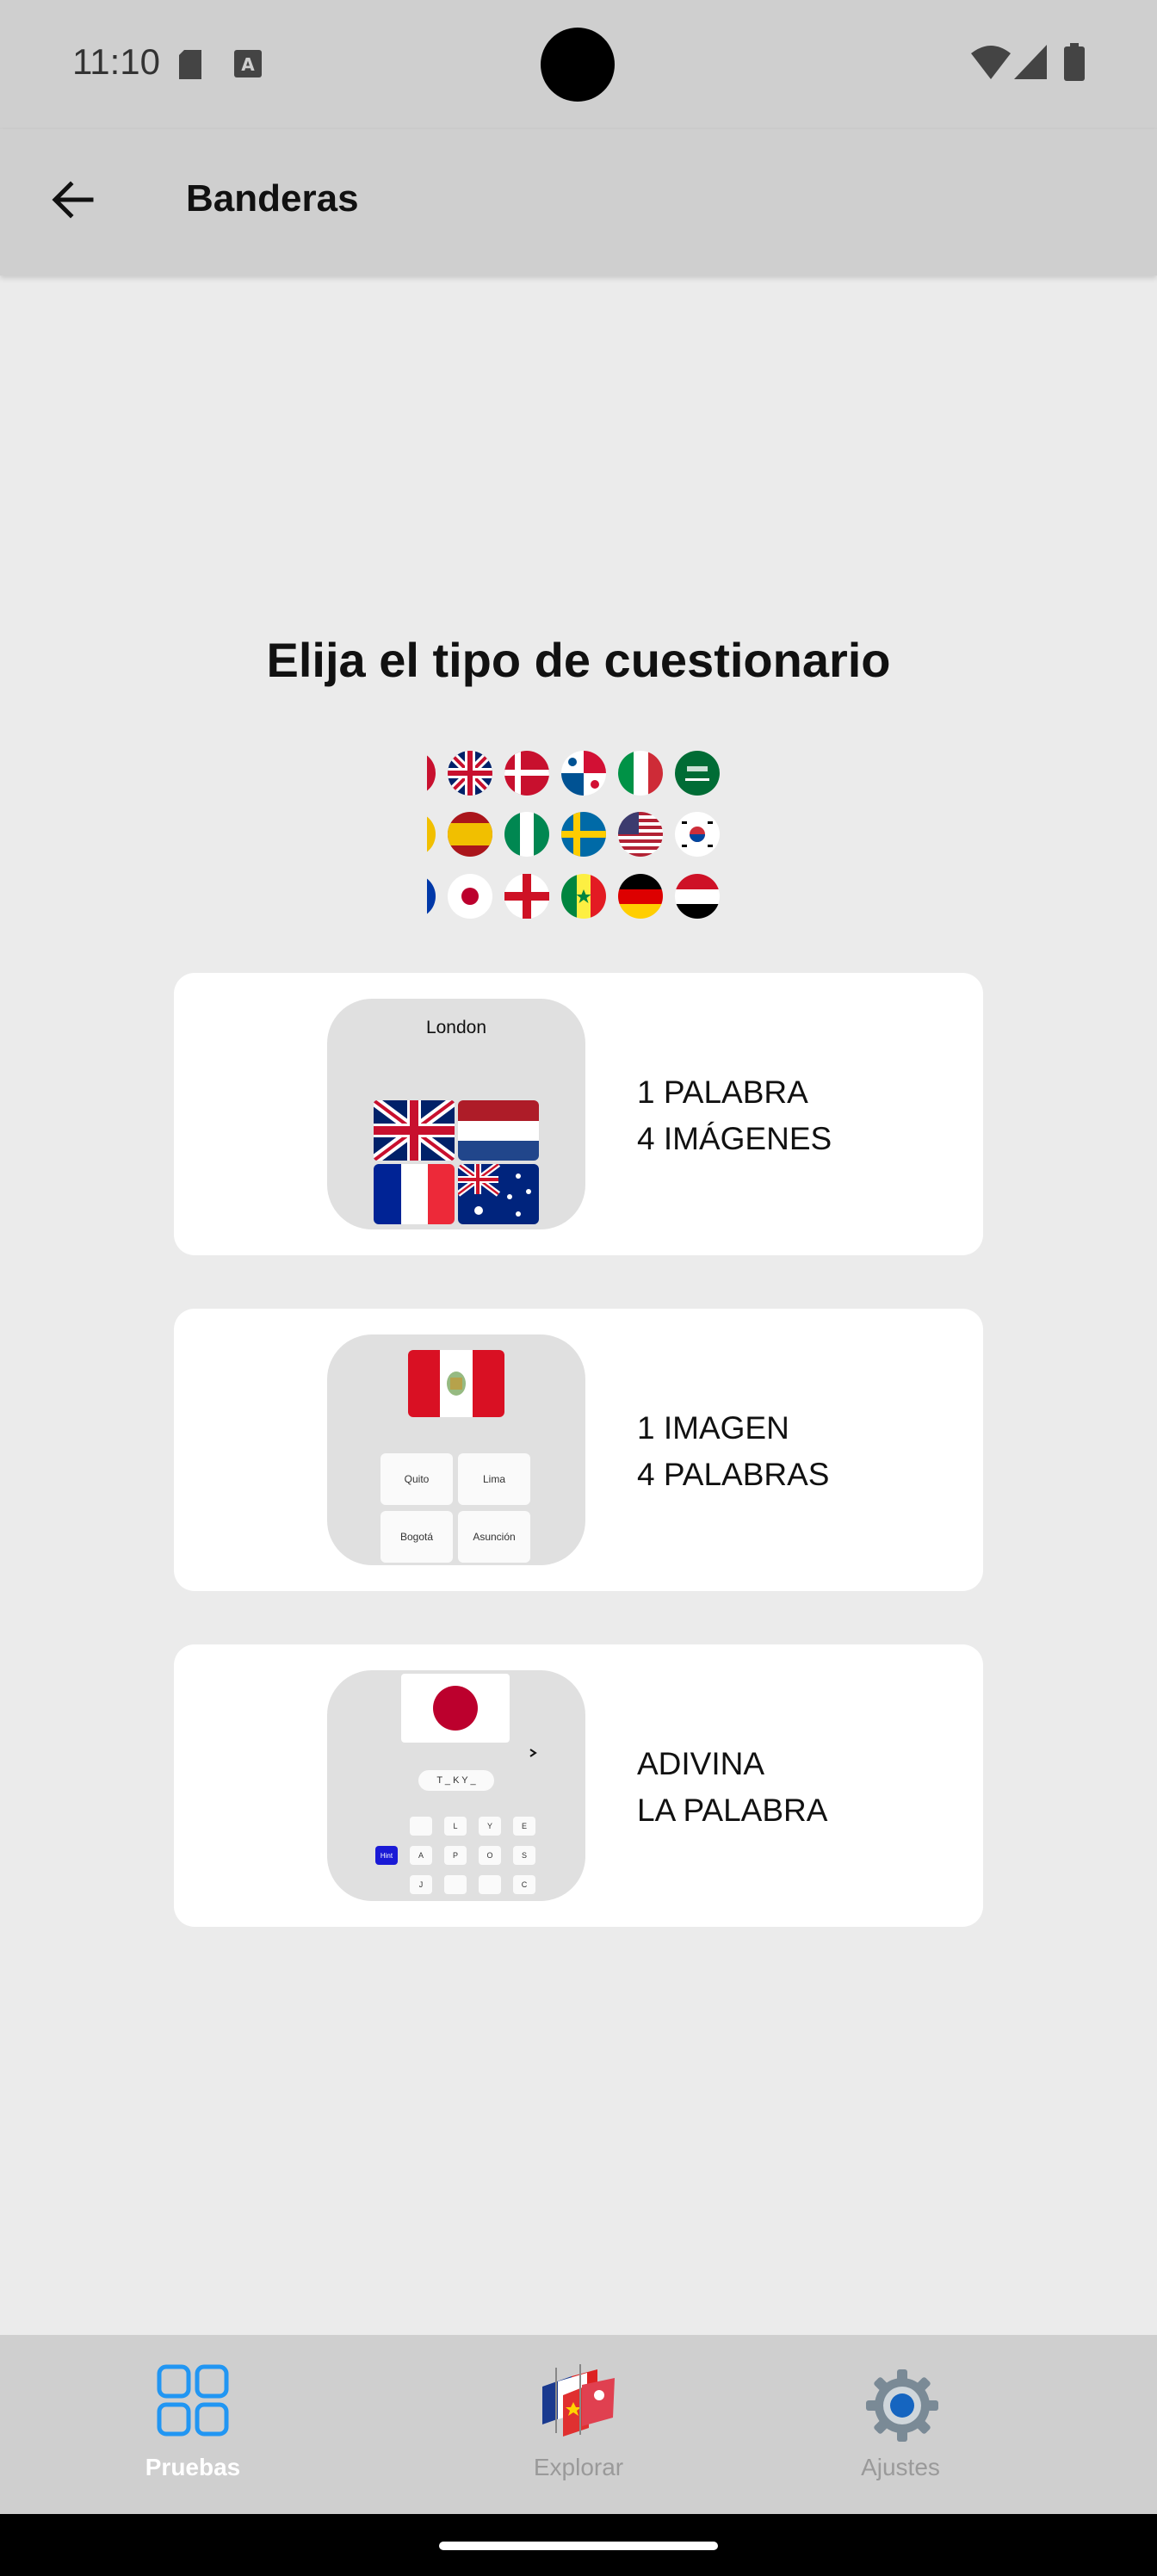 The image size is (1157, 2576). I want to click on quiz-preview-image: London, so click(456, 1114).